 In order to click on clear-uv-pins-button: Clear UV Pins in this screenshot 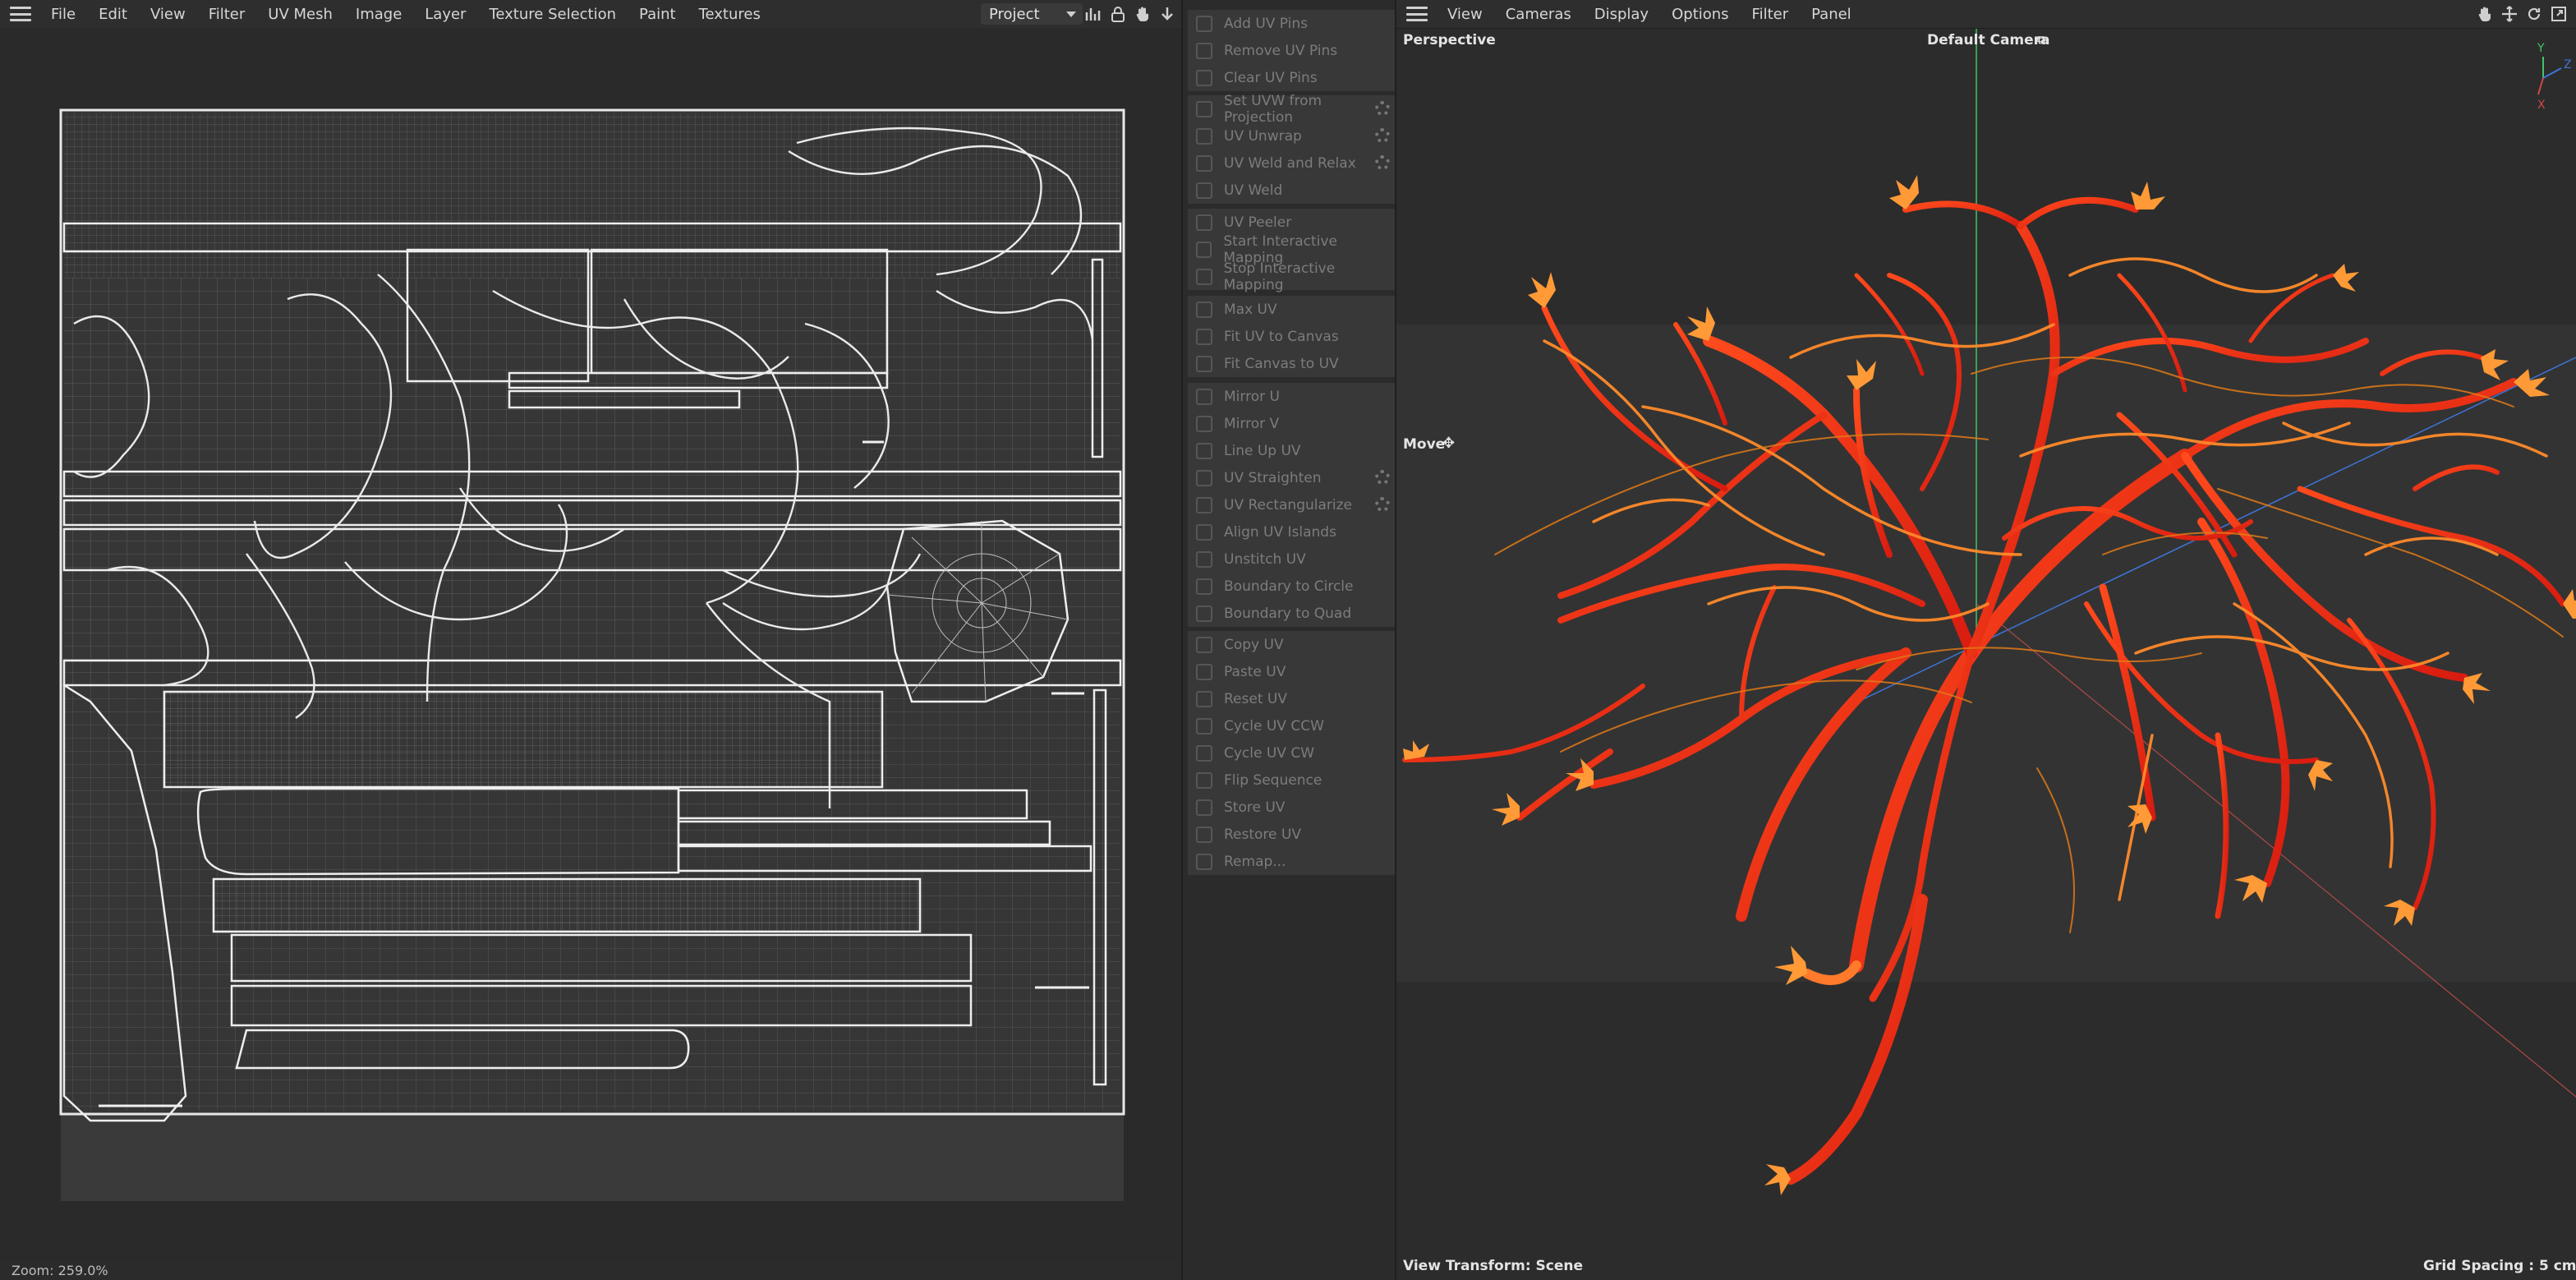, I will do `click(1291, 77)`.